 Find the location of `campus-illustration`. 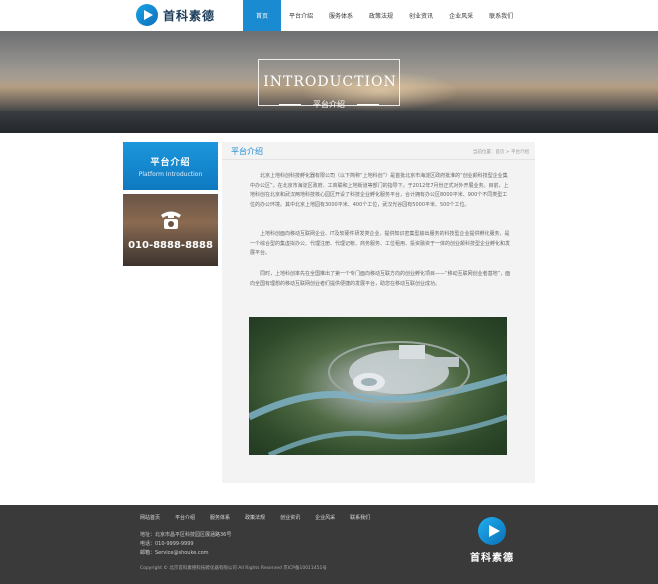

campus-illustration is located at coordinates (378, 398).